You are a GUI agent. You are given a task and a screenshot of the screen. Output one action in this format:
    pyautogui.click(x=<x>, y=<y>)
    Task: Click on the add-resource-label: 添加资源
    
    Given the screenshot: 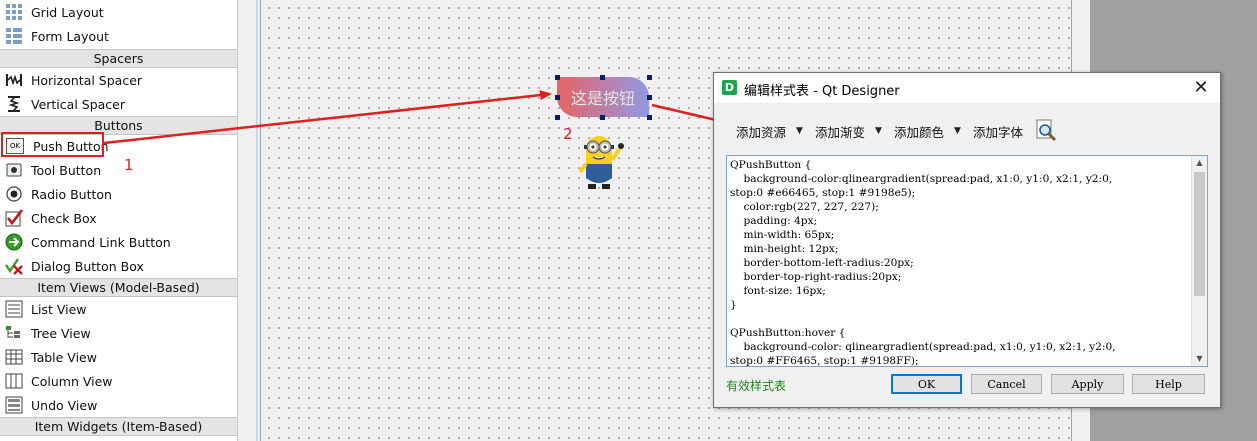 What is the action you would take?
    pyautogui.click(x=761, y=132)
    